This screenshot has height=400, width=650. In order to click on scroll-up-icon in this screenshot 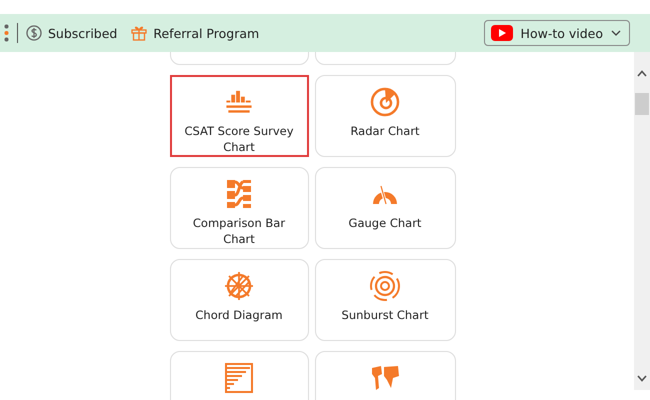, I will do `click(642, 73)`.